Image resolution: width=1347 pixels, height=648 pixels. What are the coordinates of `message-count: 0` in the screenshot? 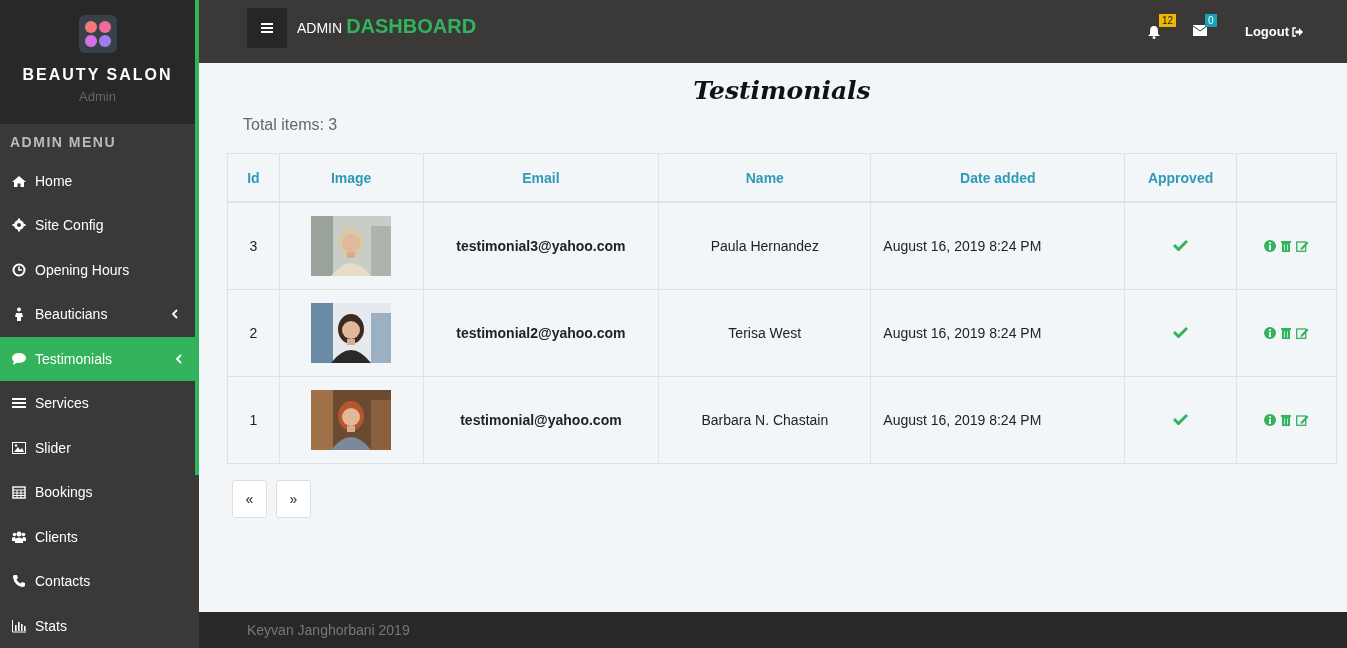 It's located at (1210, 20).